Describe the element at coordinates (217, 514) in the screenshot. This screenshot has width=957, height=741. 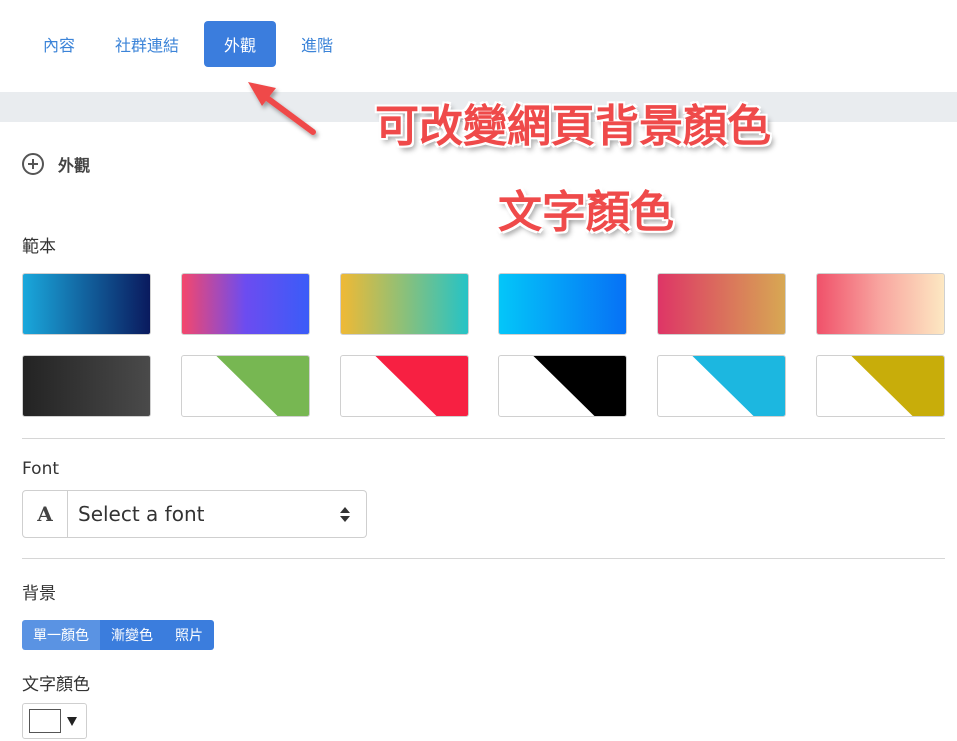
I see `font-select: Select a font` at that location.